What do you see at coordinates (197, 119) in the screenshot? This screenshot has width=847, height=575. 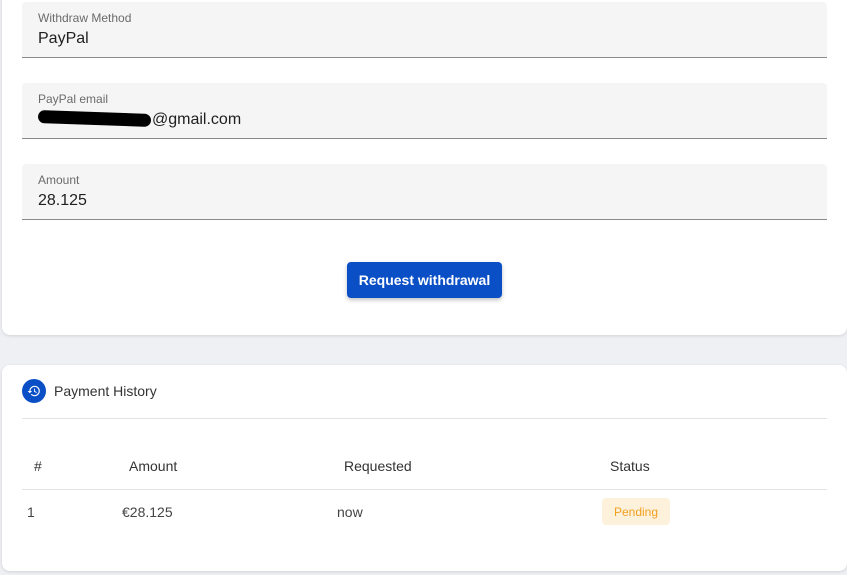 I see `paypal-email-value: @gmail.com` at bounding box center [197, 119].